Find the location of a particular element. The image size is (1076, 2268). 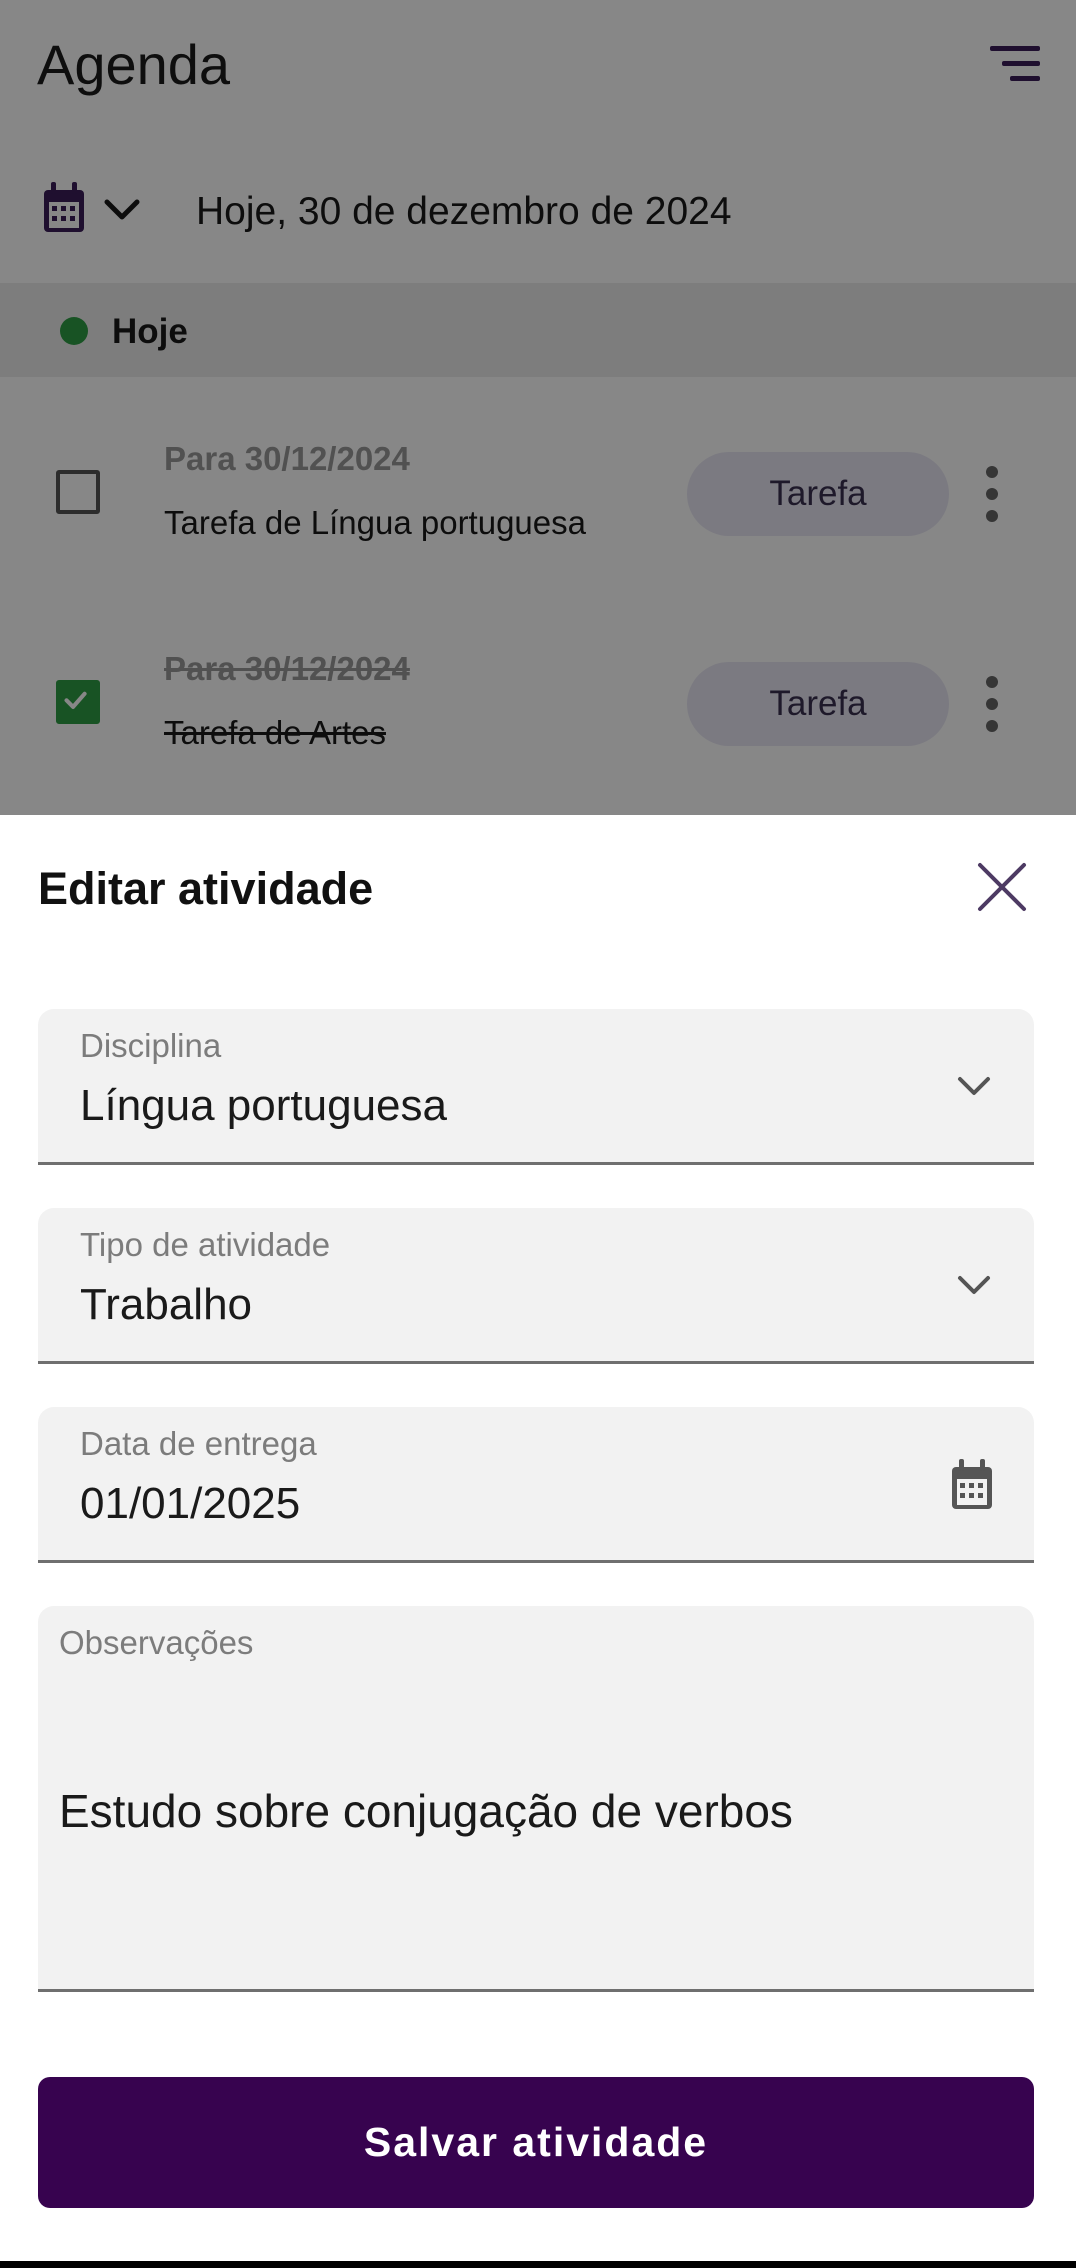

notes-label: Observações is located at coordinates (156, 1642).